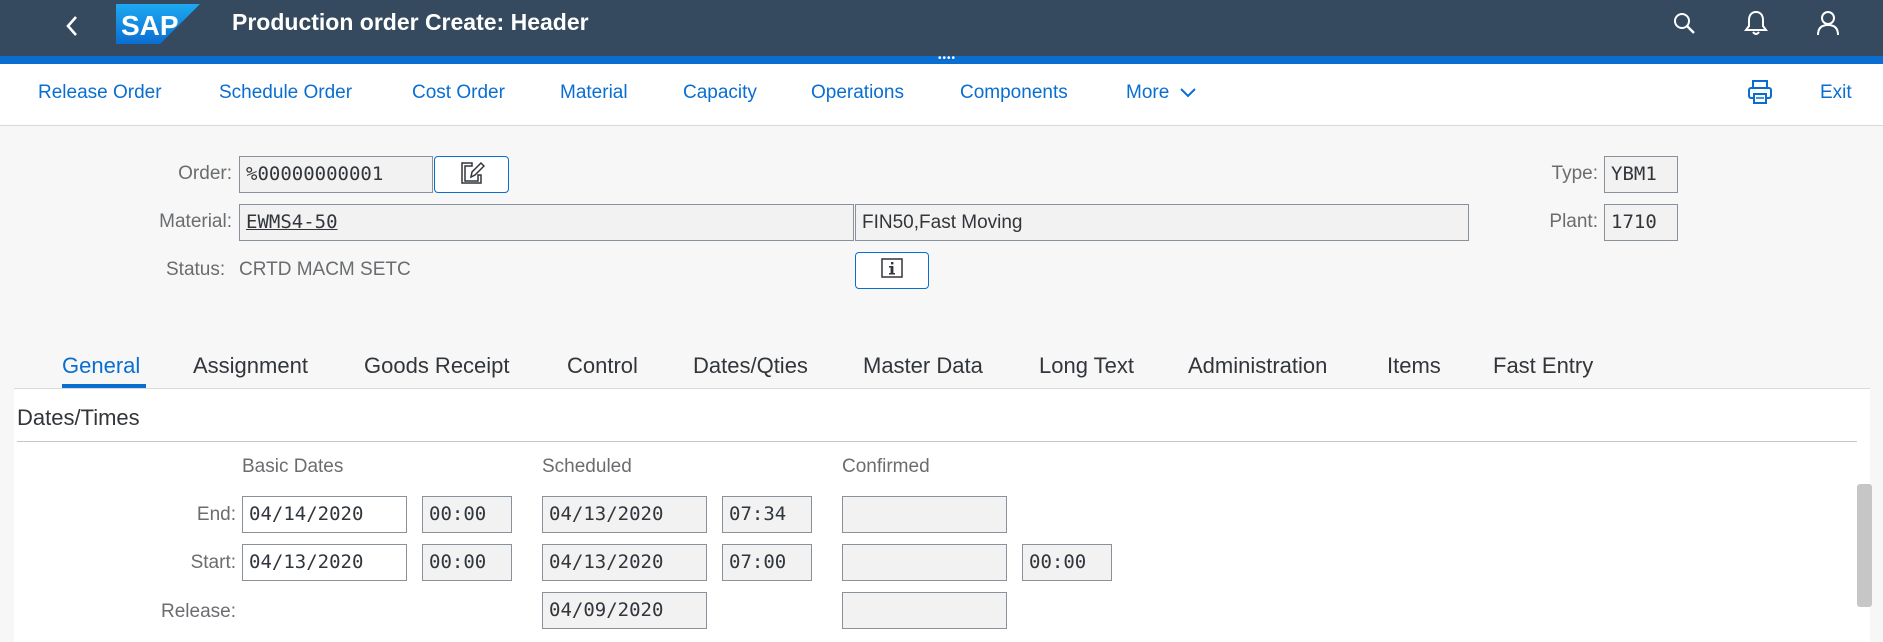  I want to click on vertical-scrollbar, so click(1864, 545).